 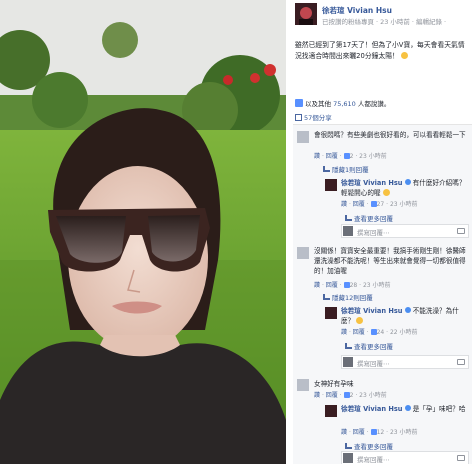 I want to click on likes-summary: 以及其他 75,610 人都說讚。, so click(x=342, y=103).